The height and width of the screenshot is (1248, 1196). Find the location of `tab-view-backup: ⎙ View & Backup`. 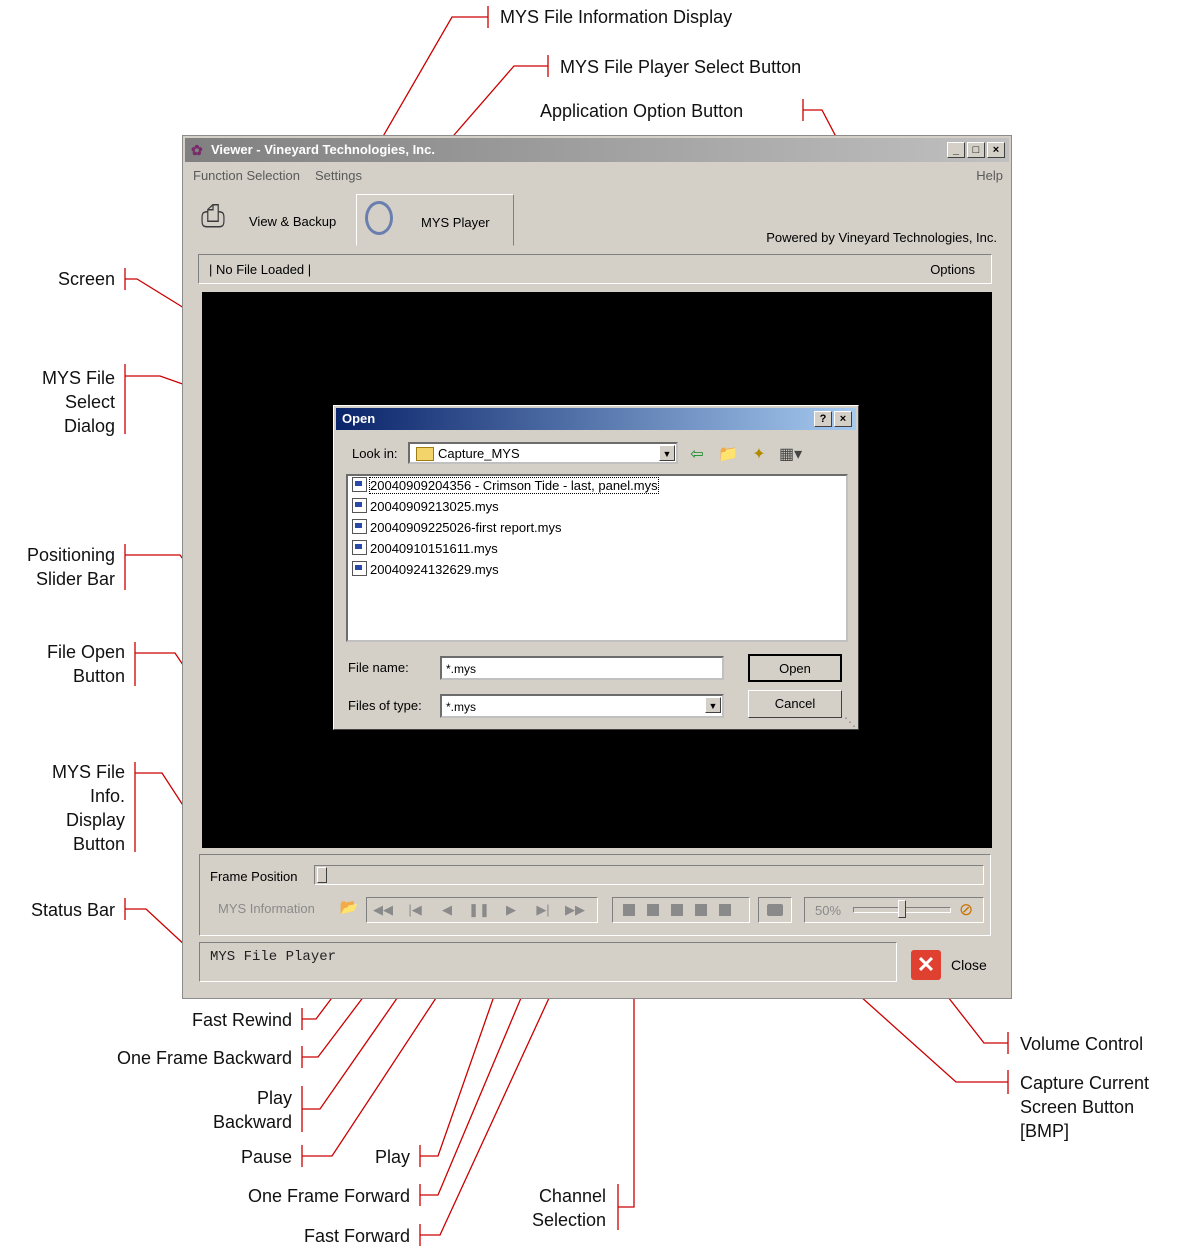

tab-view-backup: ⎙ View & Backup is located at coordinates (277, 220).